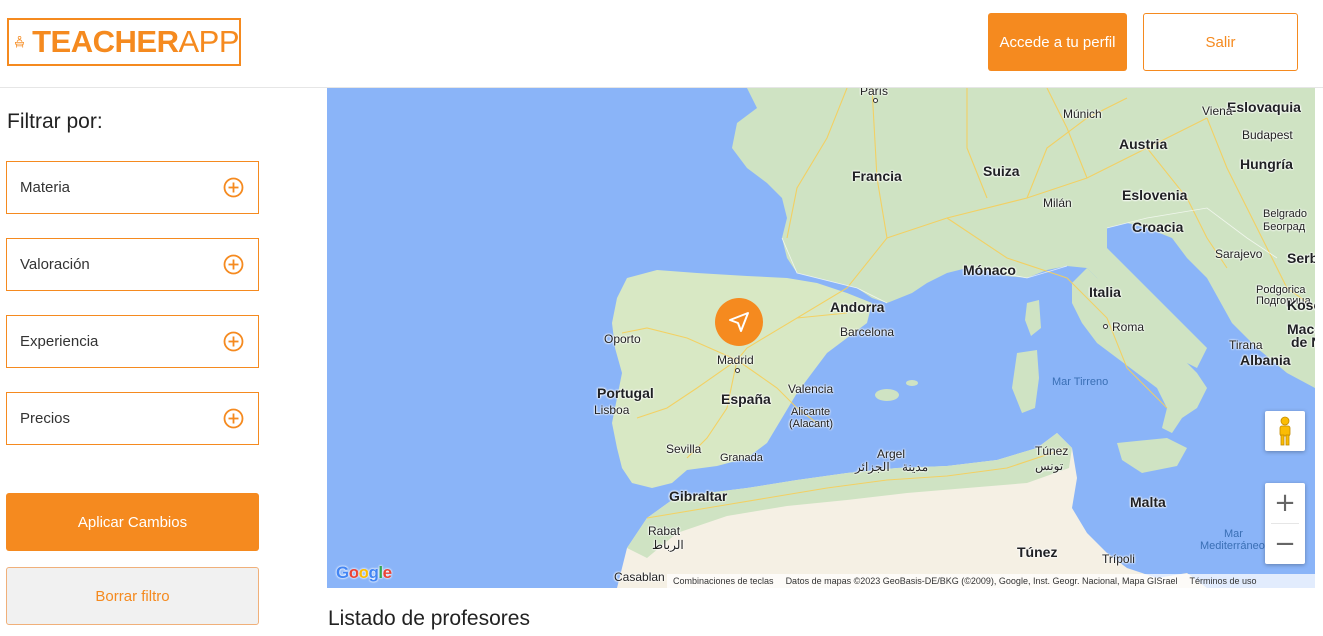 The height and width of the screenshot is (636, 1323). What do you see at coordinates (639, 577) in the screenshot?
I see `map-label-city: Casablan` at bounding box center [639, 577].